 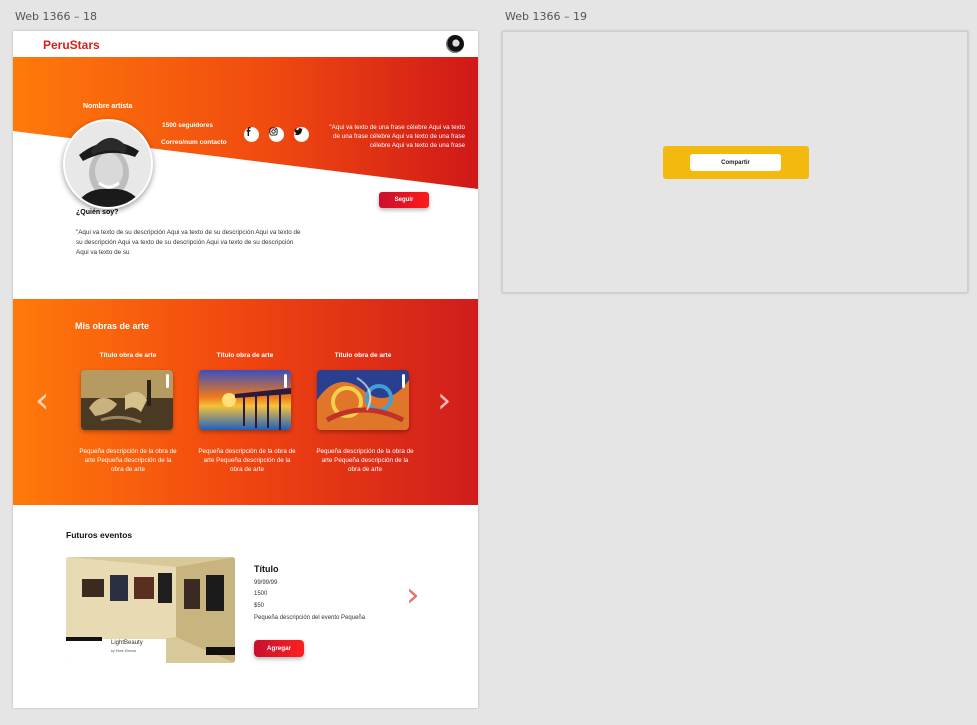 What do you see at coordinates (276, 134) in the screenshot?
I see `instagram-icon` at bounding box center [276, 134].